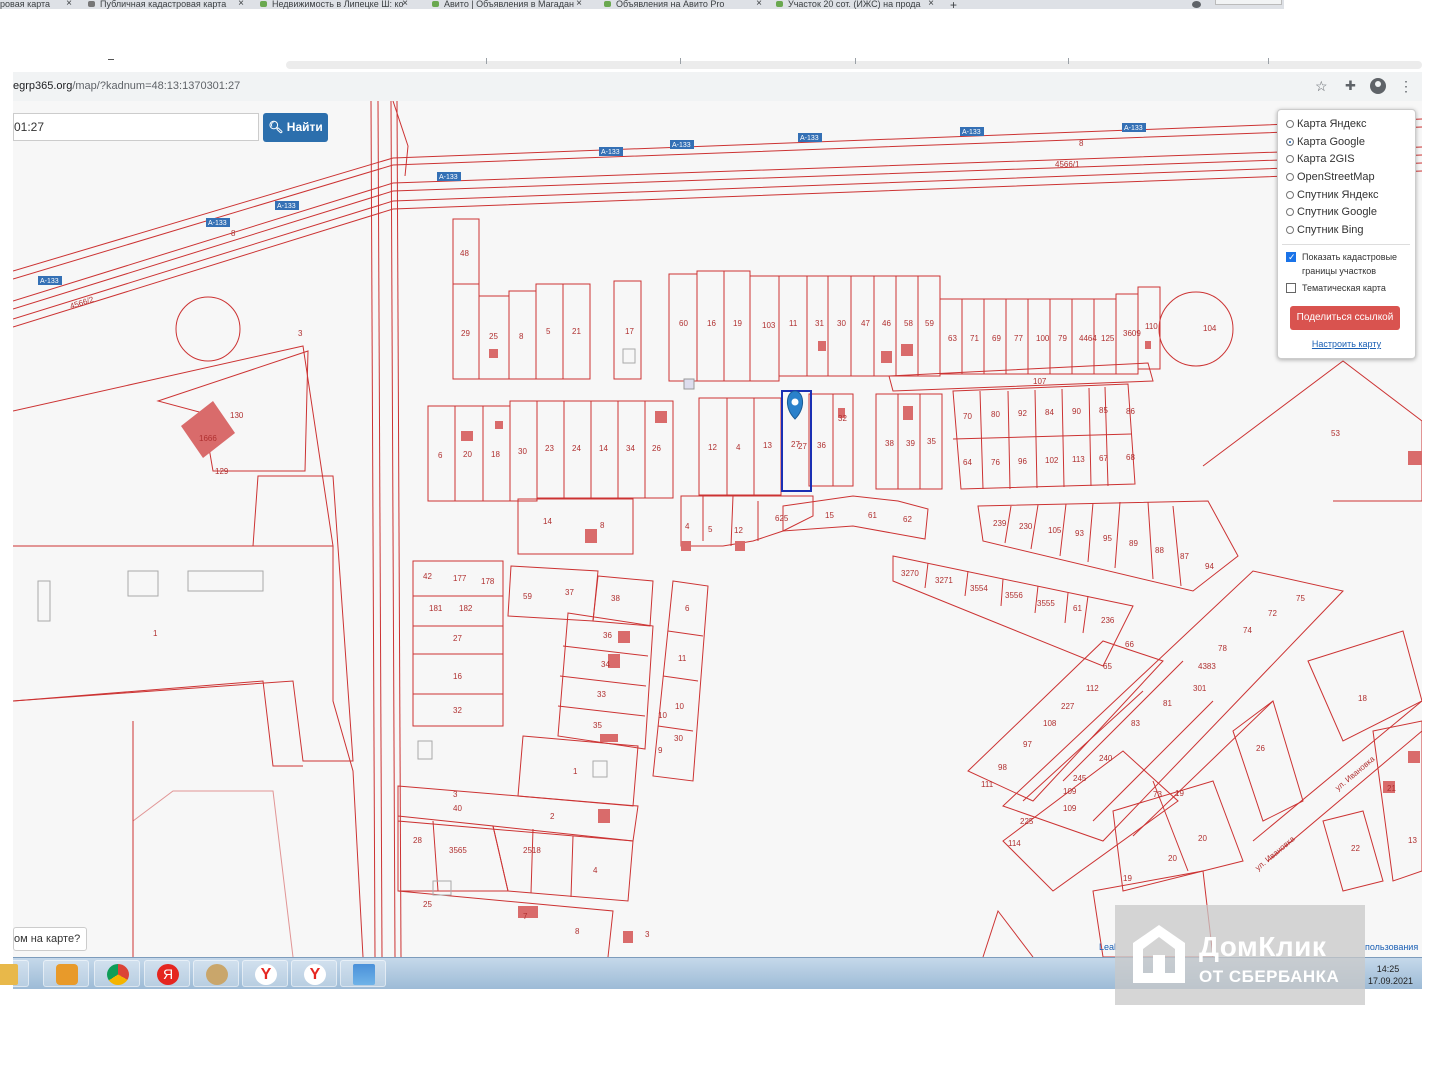  What do you see at coordinates (217, 223) in the screenshot?
I see `road-badge-label: А-133` at bounding box center [217, 223].